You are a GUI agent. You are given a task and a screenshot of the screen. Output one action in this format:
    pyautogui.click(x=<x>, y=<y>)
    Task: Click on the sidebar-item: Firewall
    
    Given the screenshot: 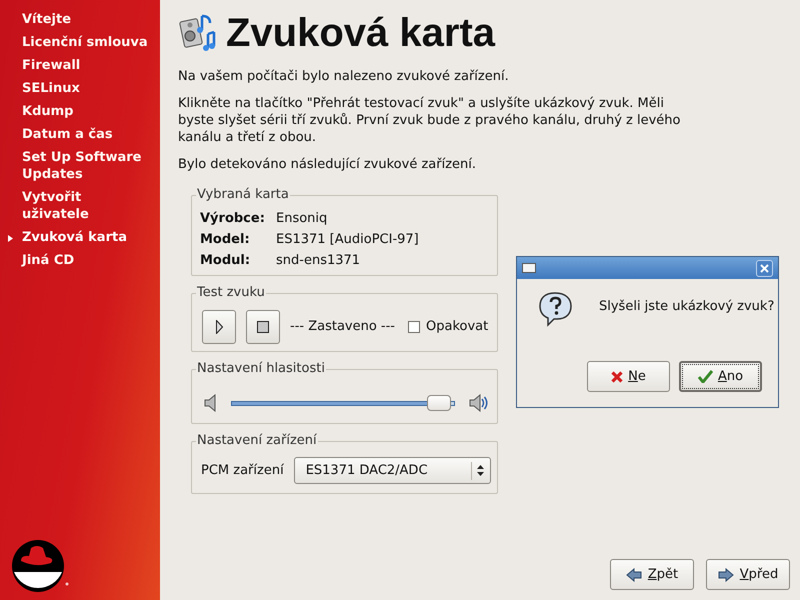 What is the action you would take?
    pyautogui.click(x=85, y=65)
    